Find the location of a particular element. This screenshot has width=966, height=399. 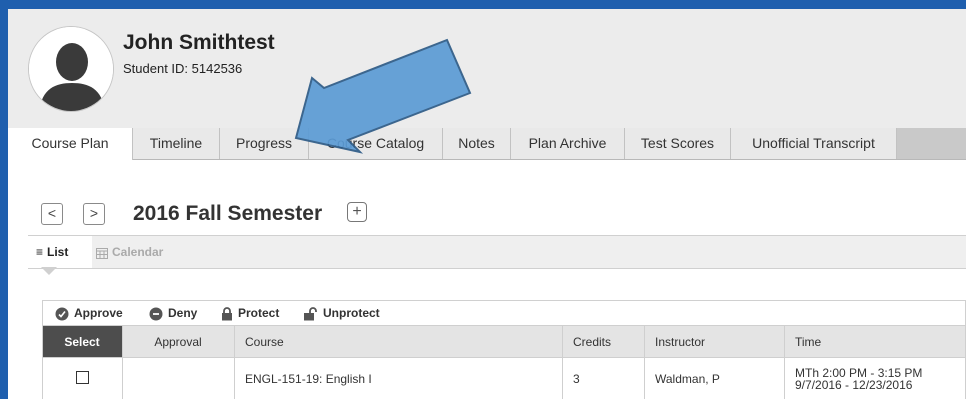

tab-course-catalog: Course Catalog is located at coordinates (376, 143).